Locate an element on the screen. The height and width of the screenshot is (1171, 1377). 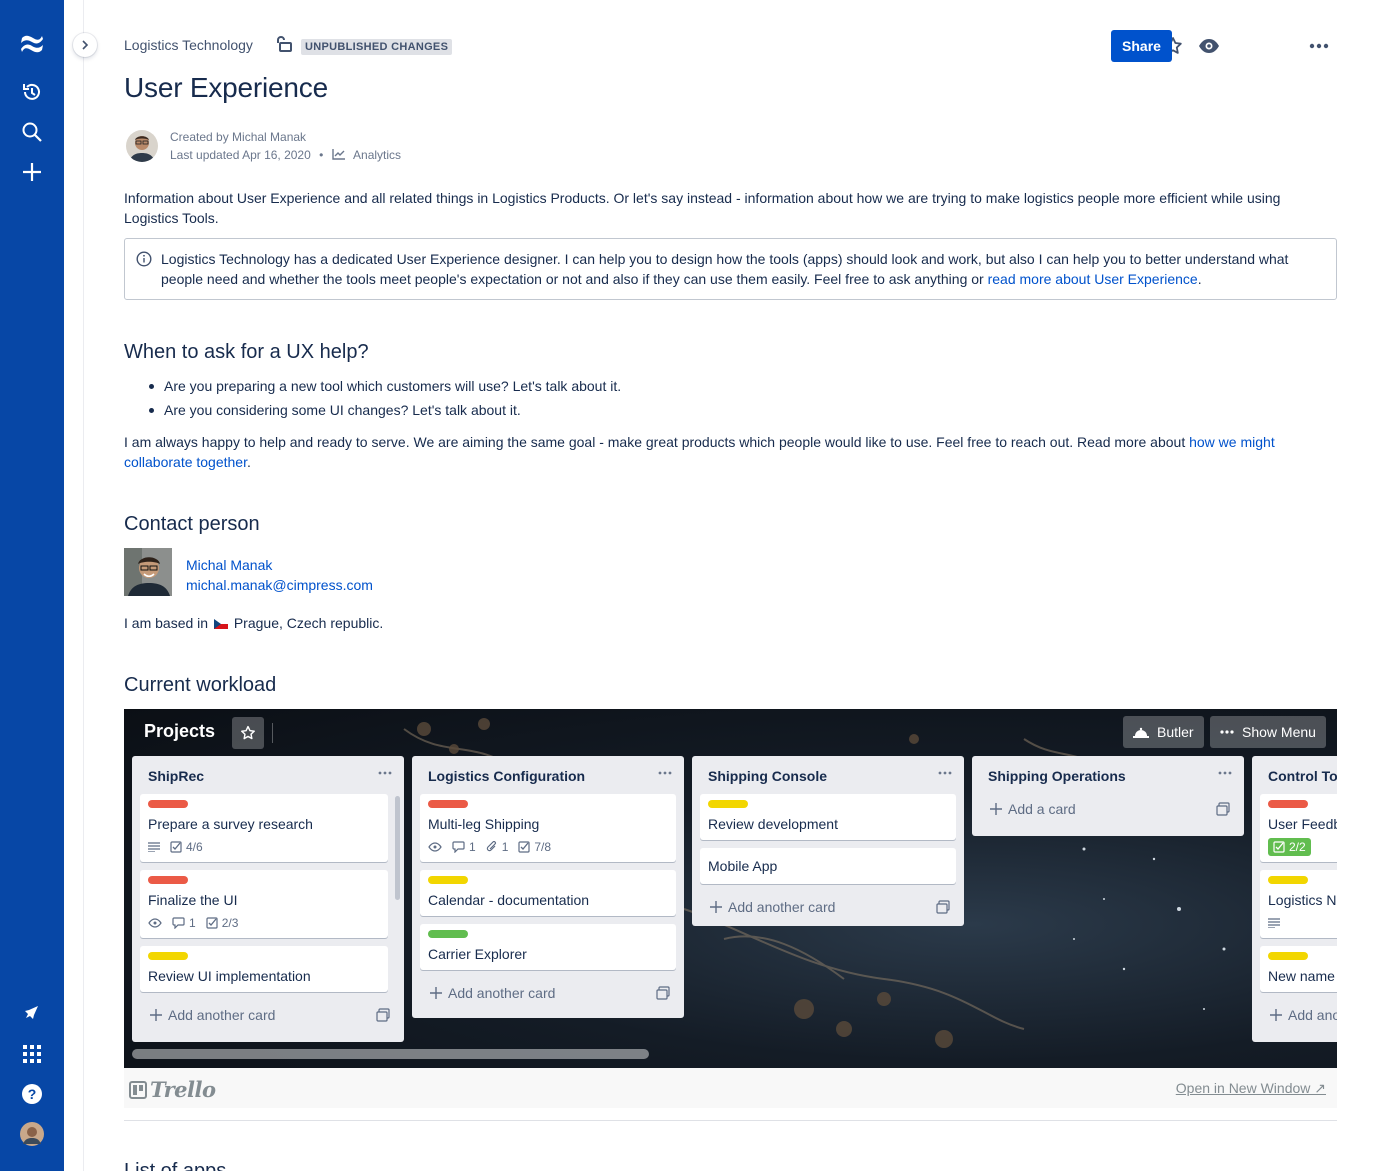
contact-email-link: michal.manak@cimpress.com is located at coordinates (279, 585).